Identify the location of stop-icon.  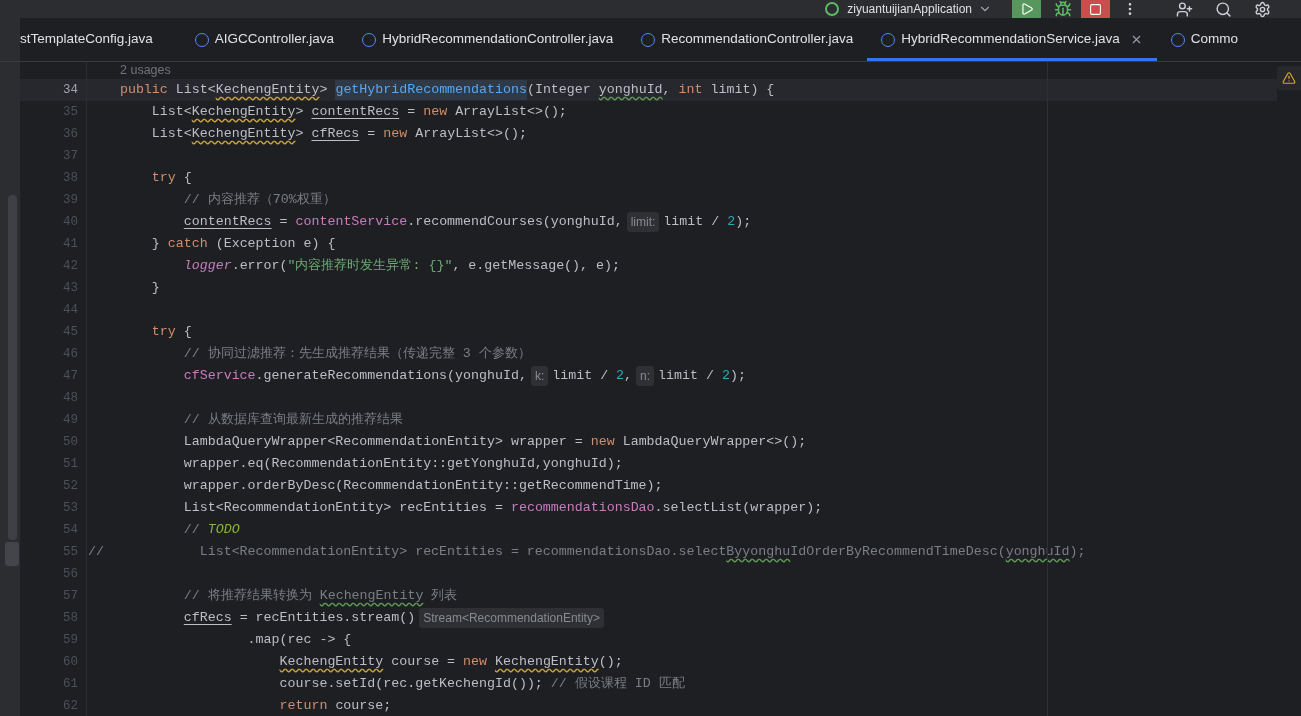
(1095, 9).